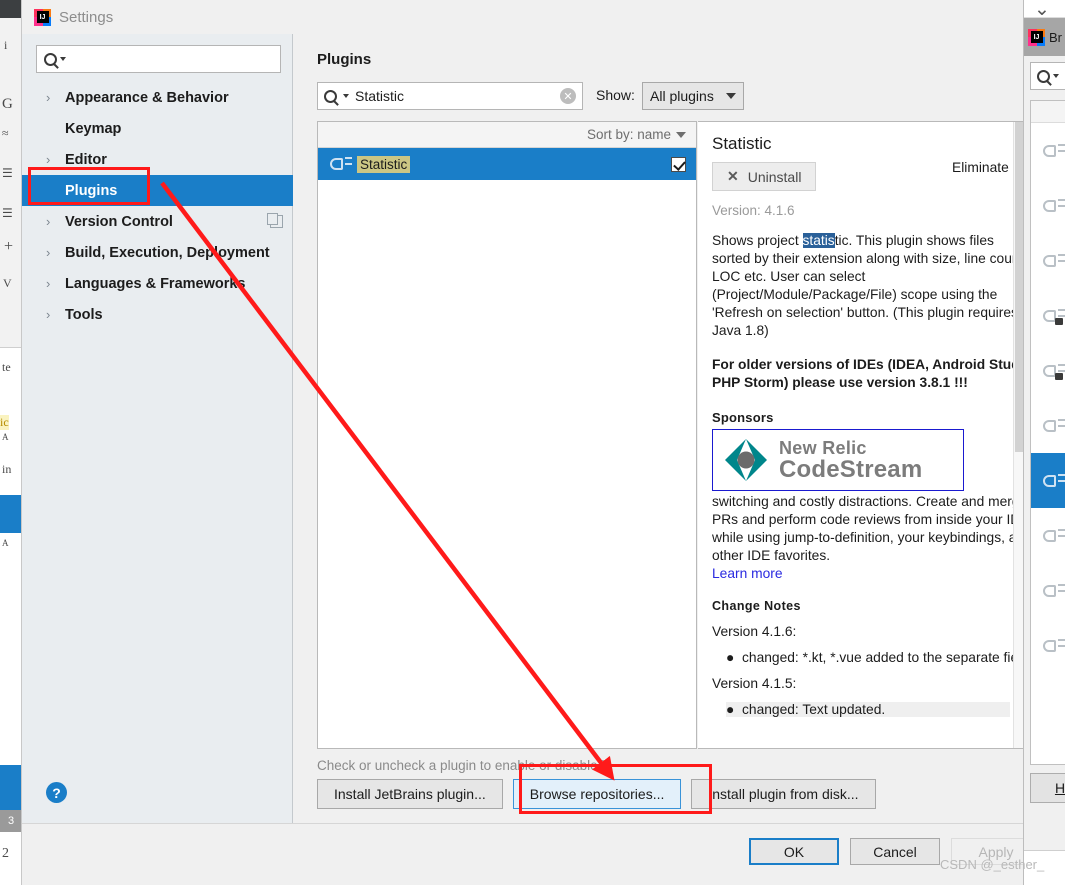  Describe the element at coordinates (93, 128) in the screenshot. I see `sidebar-item-label: Keymap` at that location.